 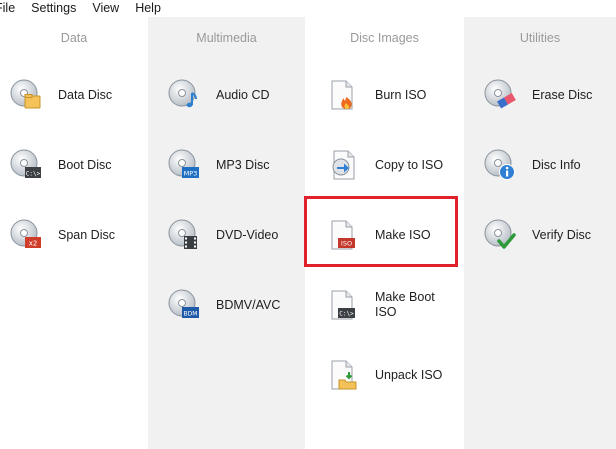 What do you see at coordinates (85, 164) in the screenshot?
I see `boot-disc-label: Boot Disc` at bounding box center [85, 164].